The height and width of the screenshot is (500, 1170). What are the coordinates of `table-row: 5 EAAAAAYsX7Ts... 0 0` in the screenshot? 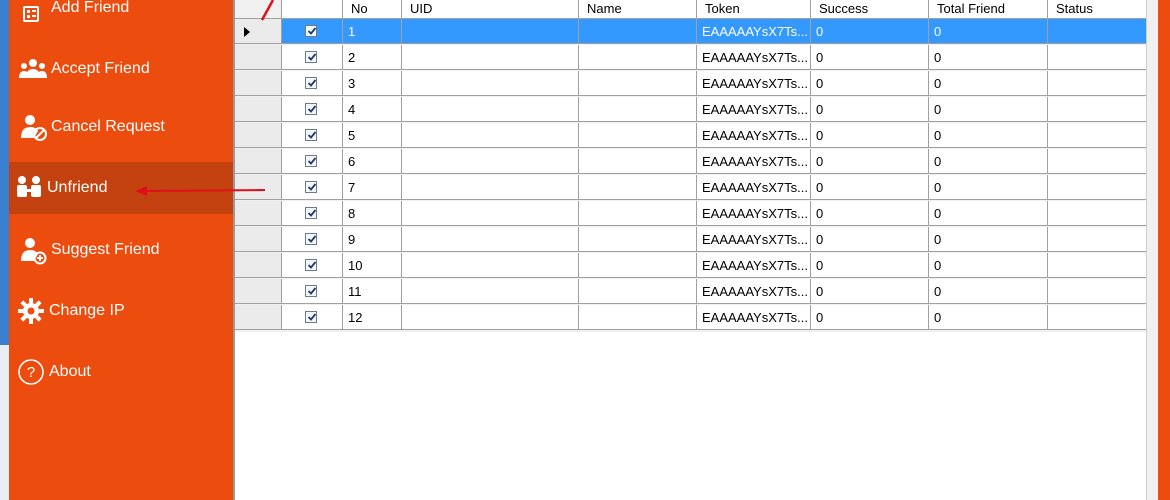 It's located at (691, 136).